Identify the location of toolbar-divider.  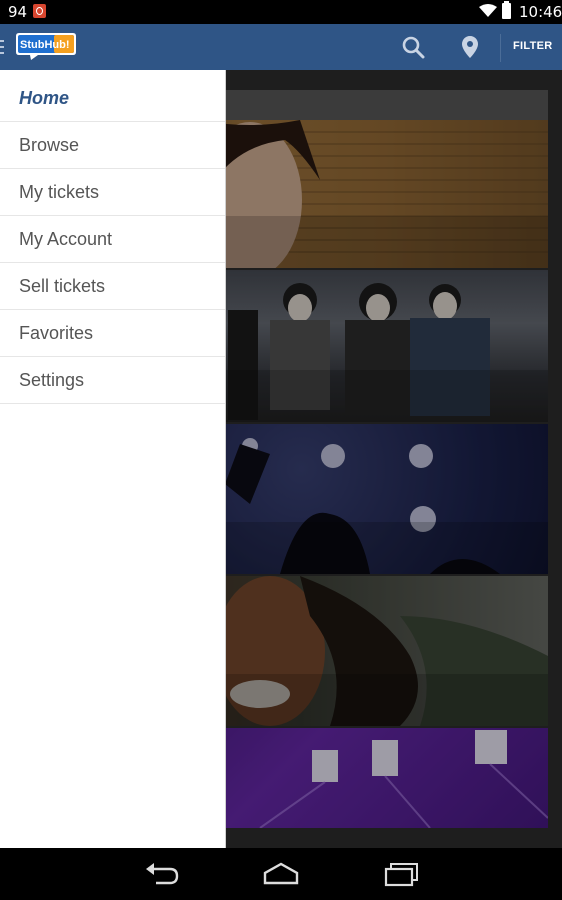
(500, 48).